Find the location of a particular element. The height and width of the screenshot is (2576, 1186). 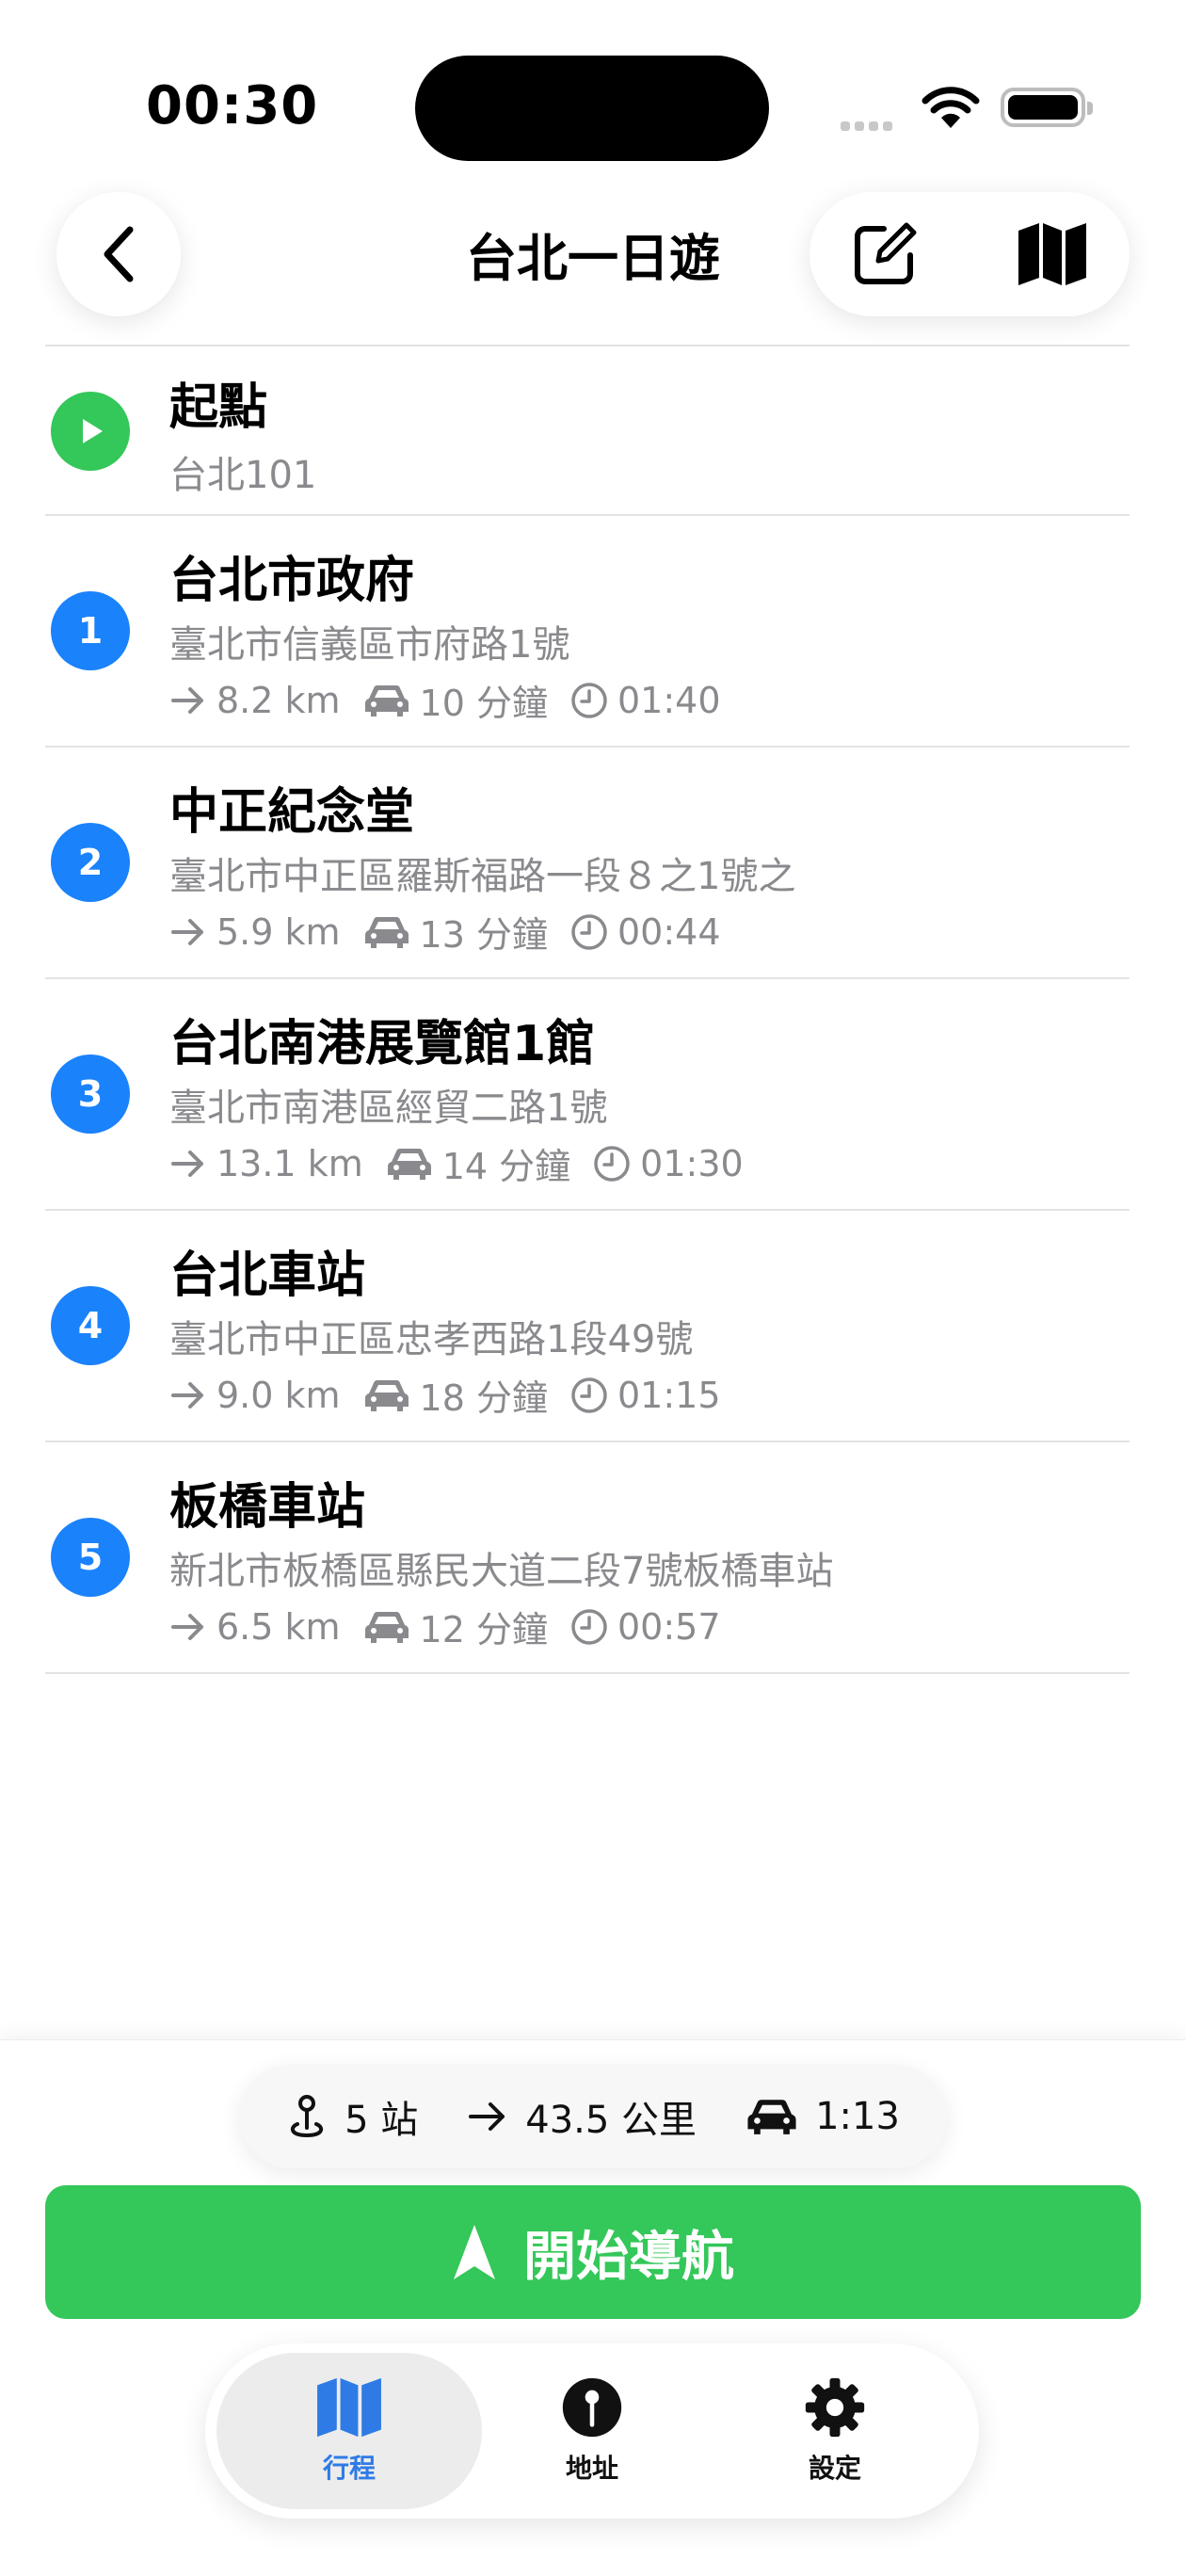

stop-clock: 01:30 is located at coordinates (692, 1163).